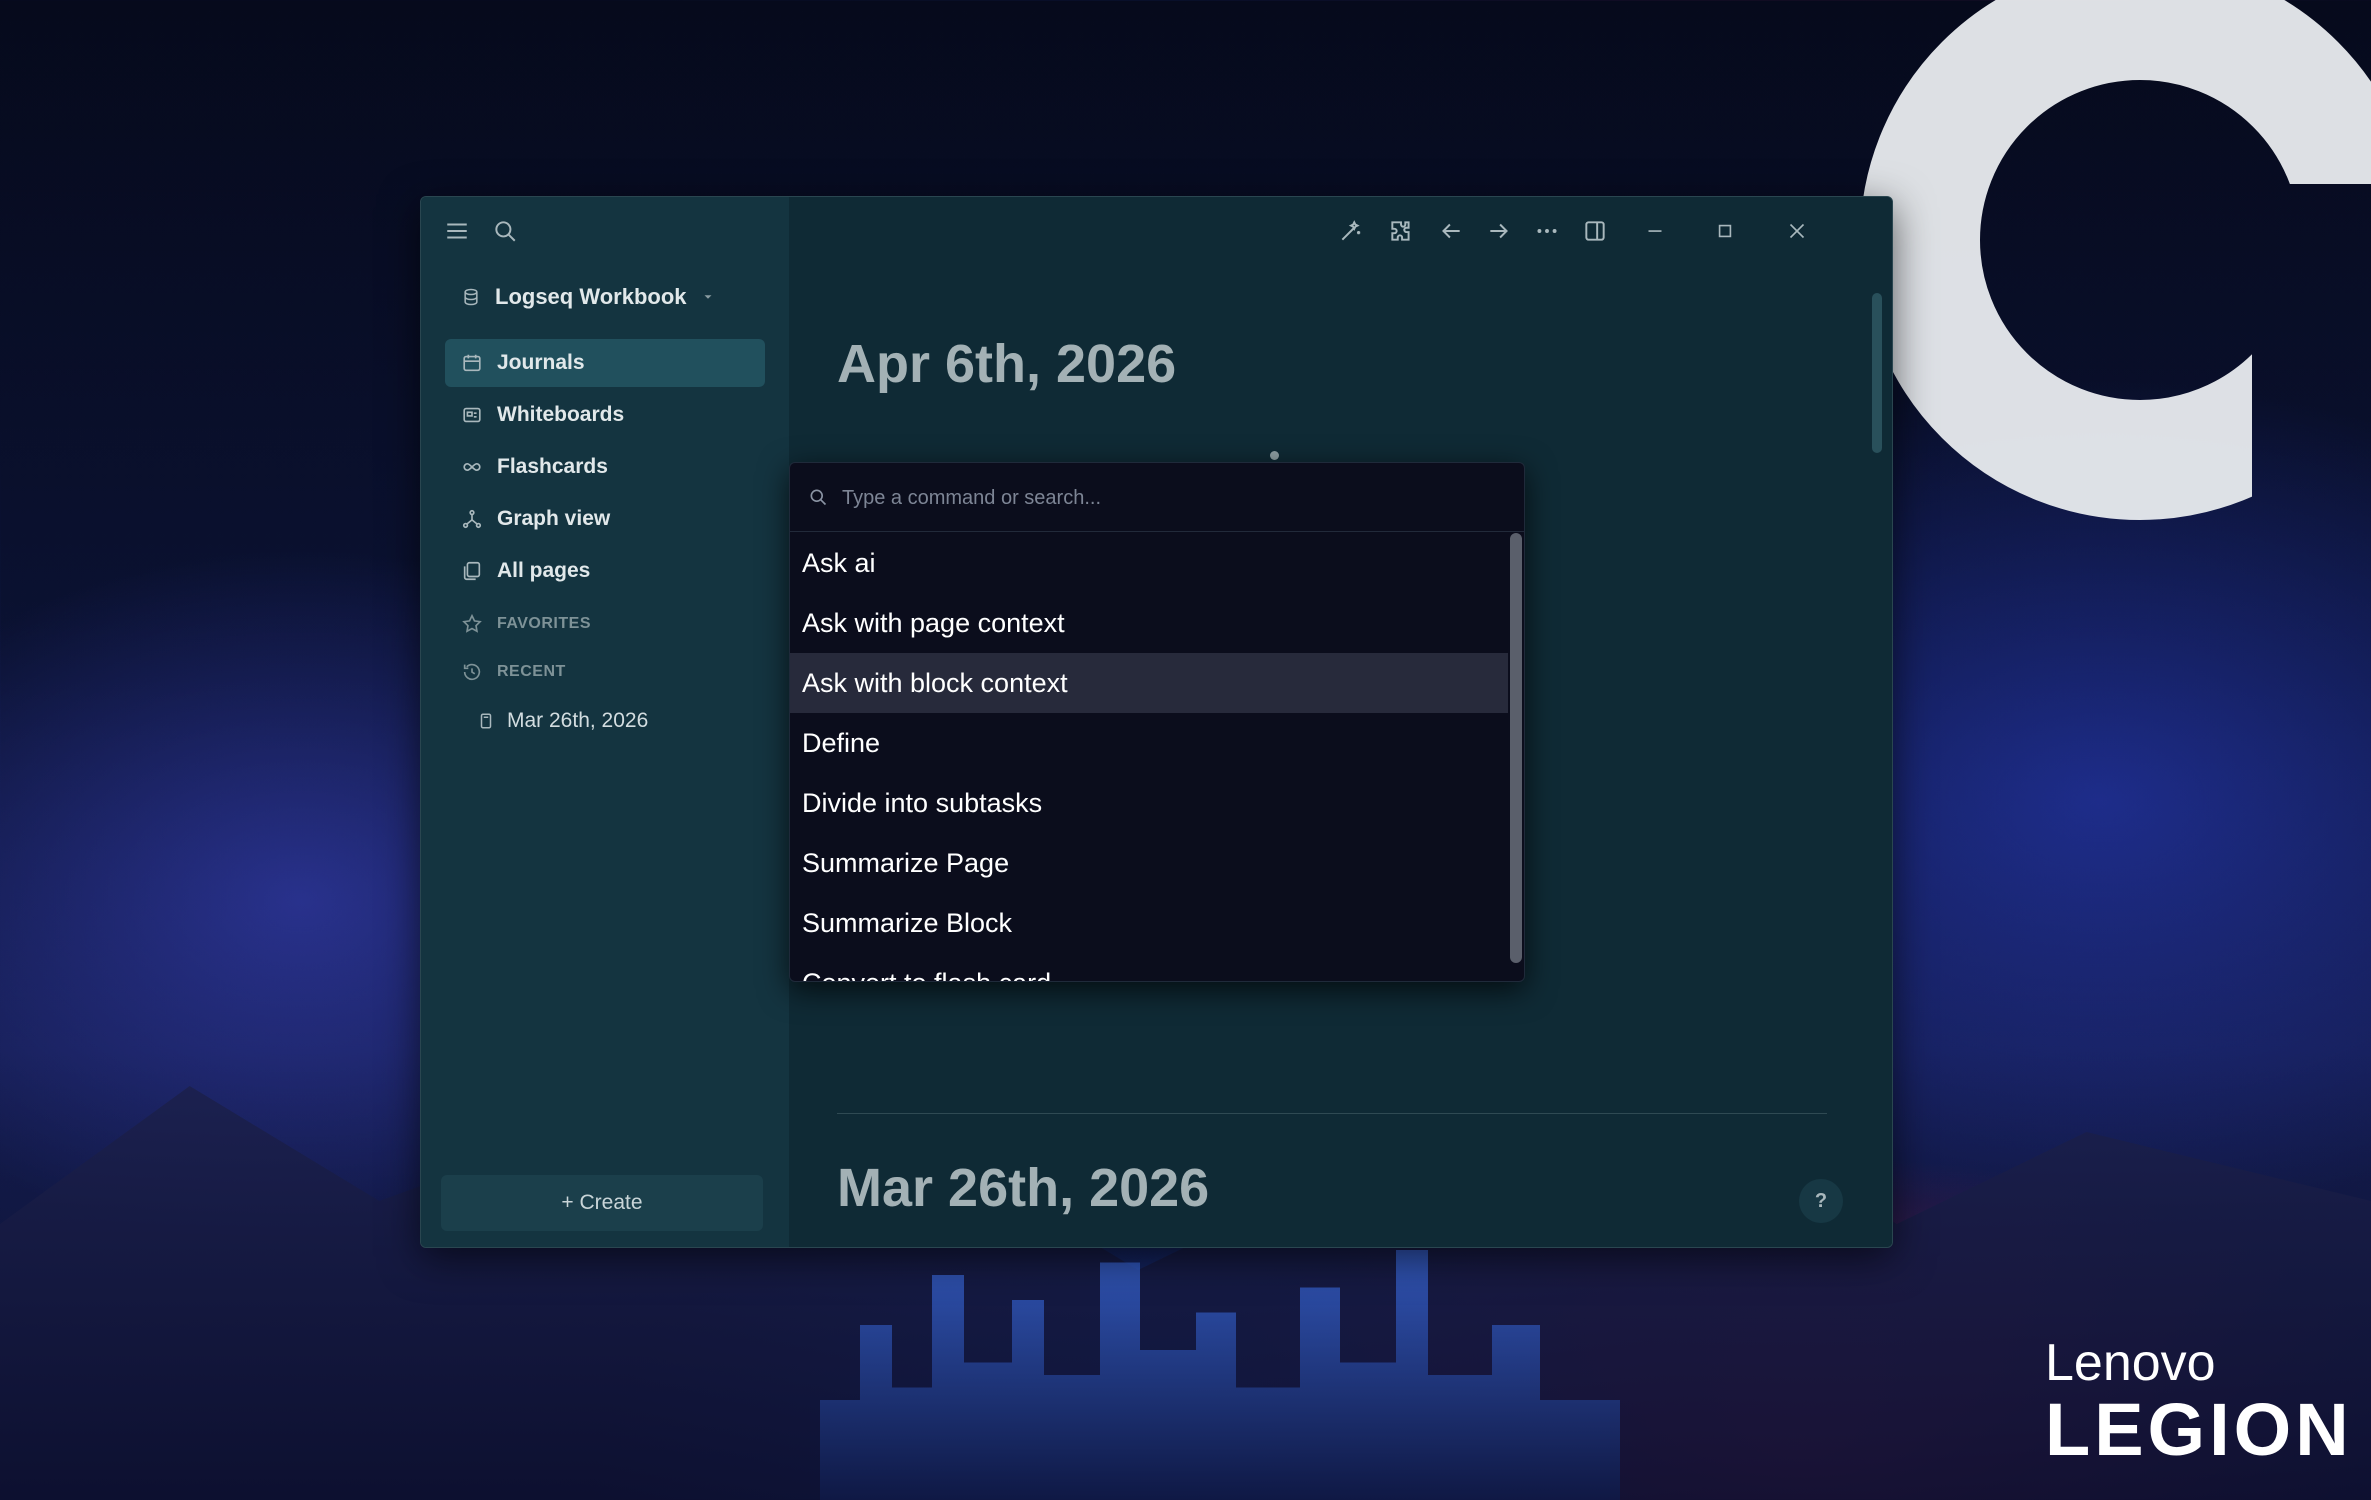 The width and height of the screenshot is (2371, 1500). I want to click on whiteboard-icon, so click(472, 415).